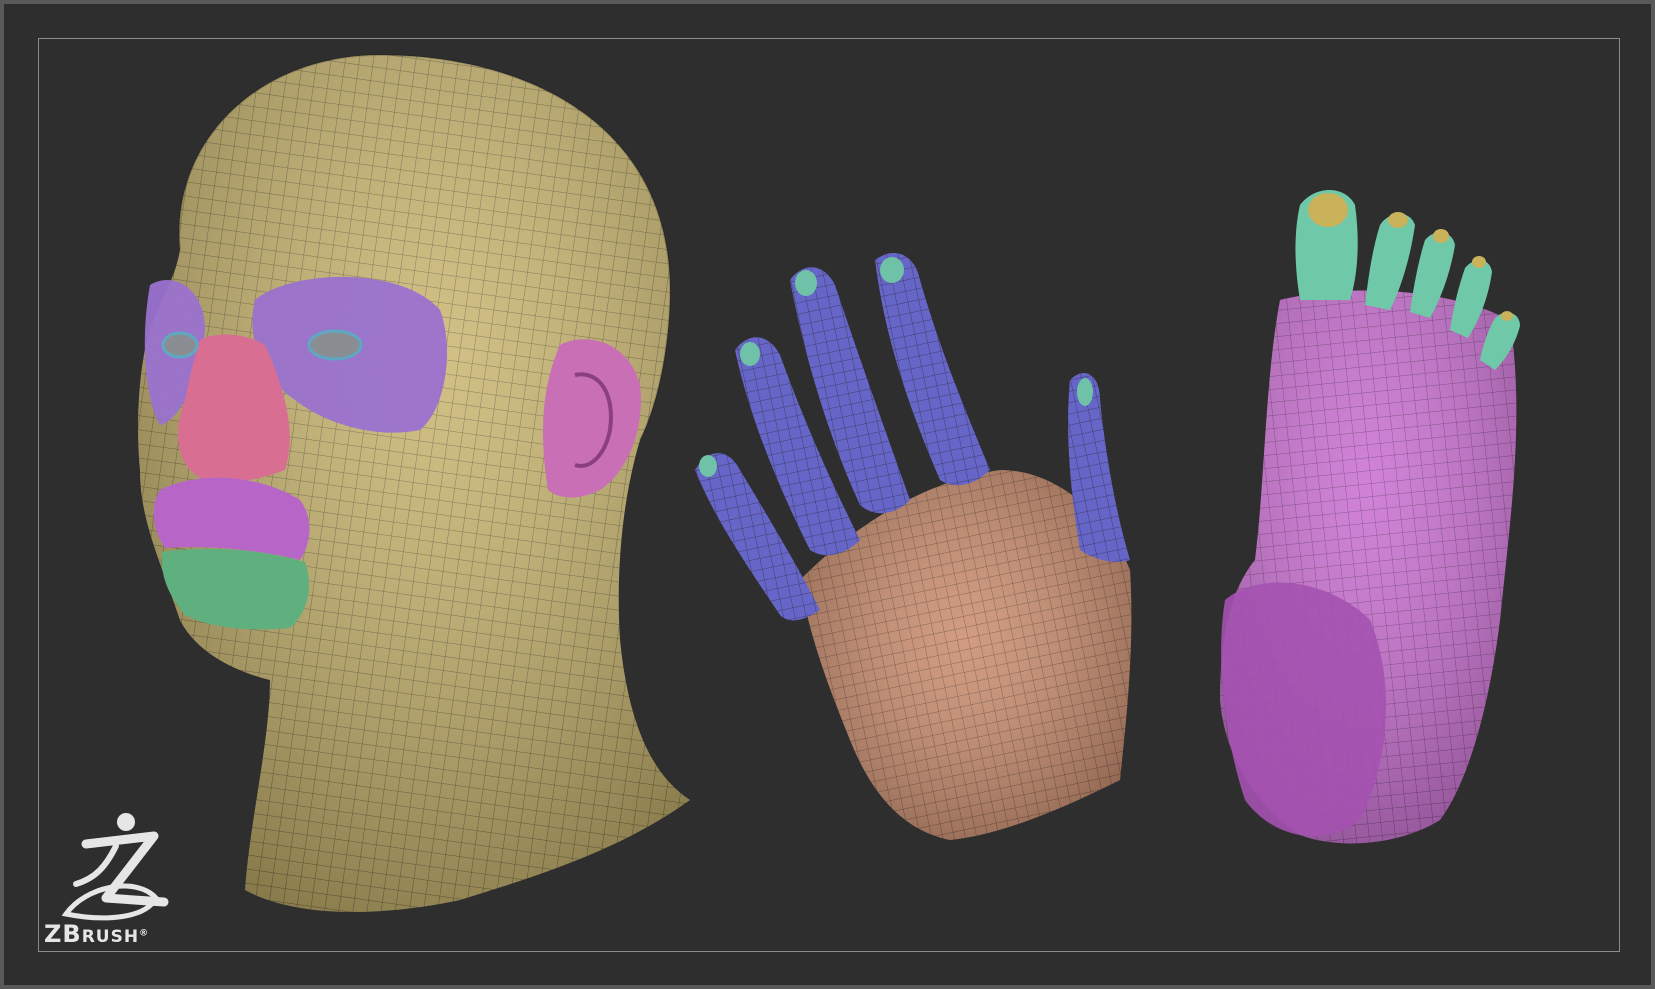  Describe the element at coordinates (1370, 517) in the screenshot. I see `foot-model` at that location.